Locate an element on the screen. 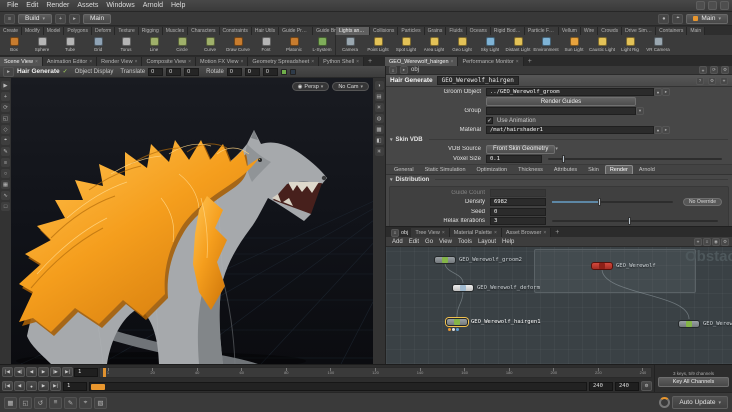 The height and width of the screenshot is (412, 732). camera-view-selector: ◉ Persp ▾ is located at coordinates (310, 86).